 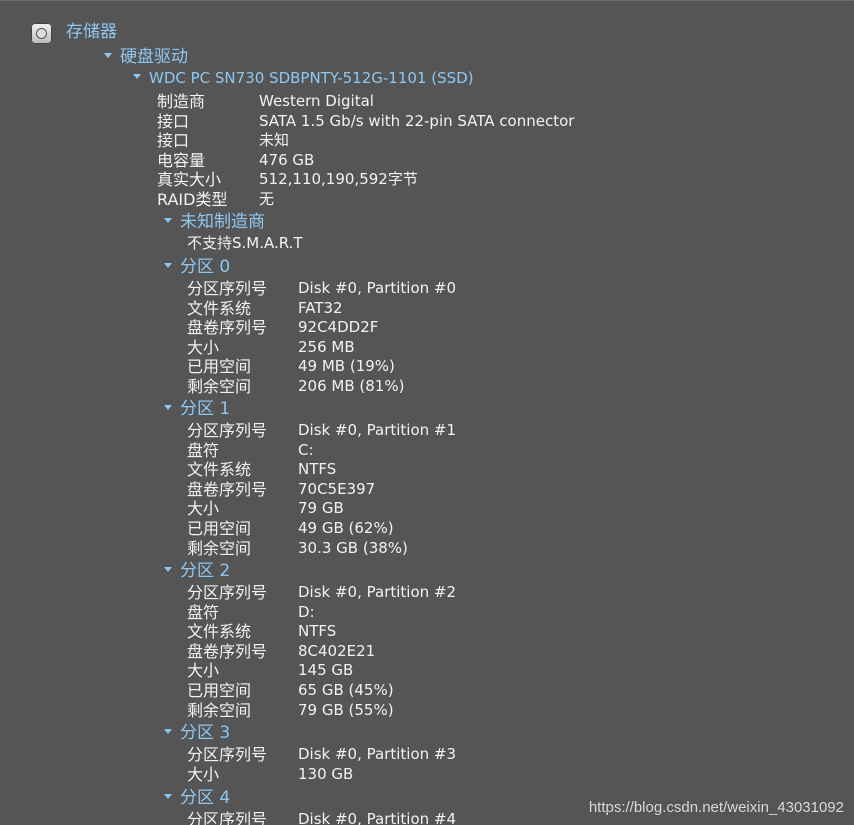 What do you see at coordinates (321, 508) in the screenshot?
I see `property-value: 79 GB` at bounding box center [321, 508].